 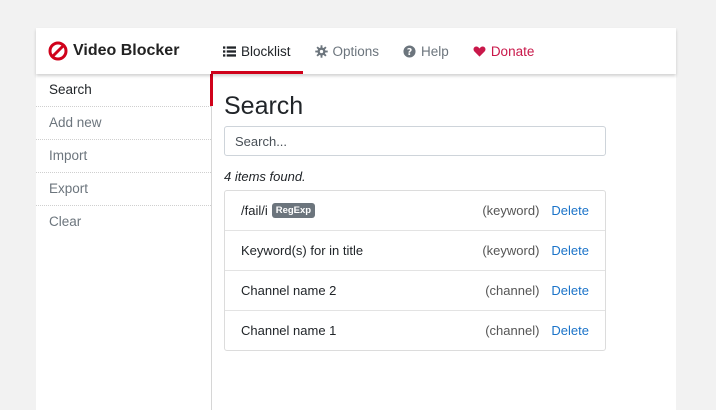 I want to click on sidebar-item-export: Export, so click(x=123, y=189).